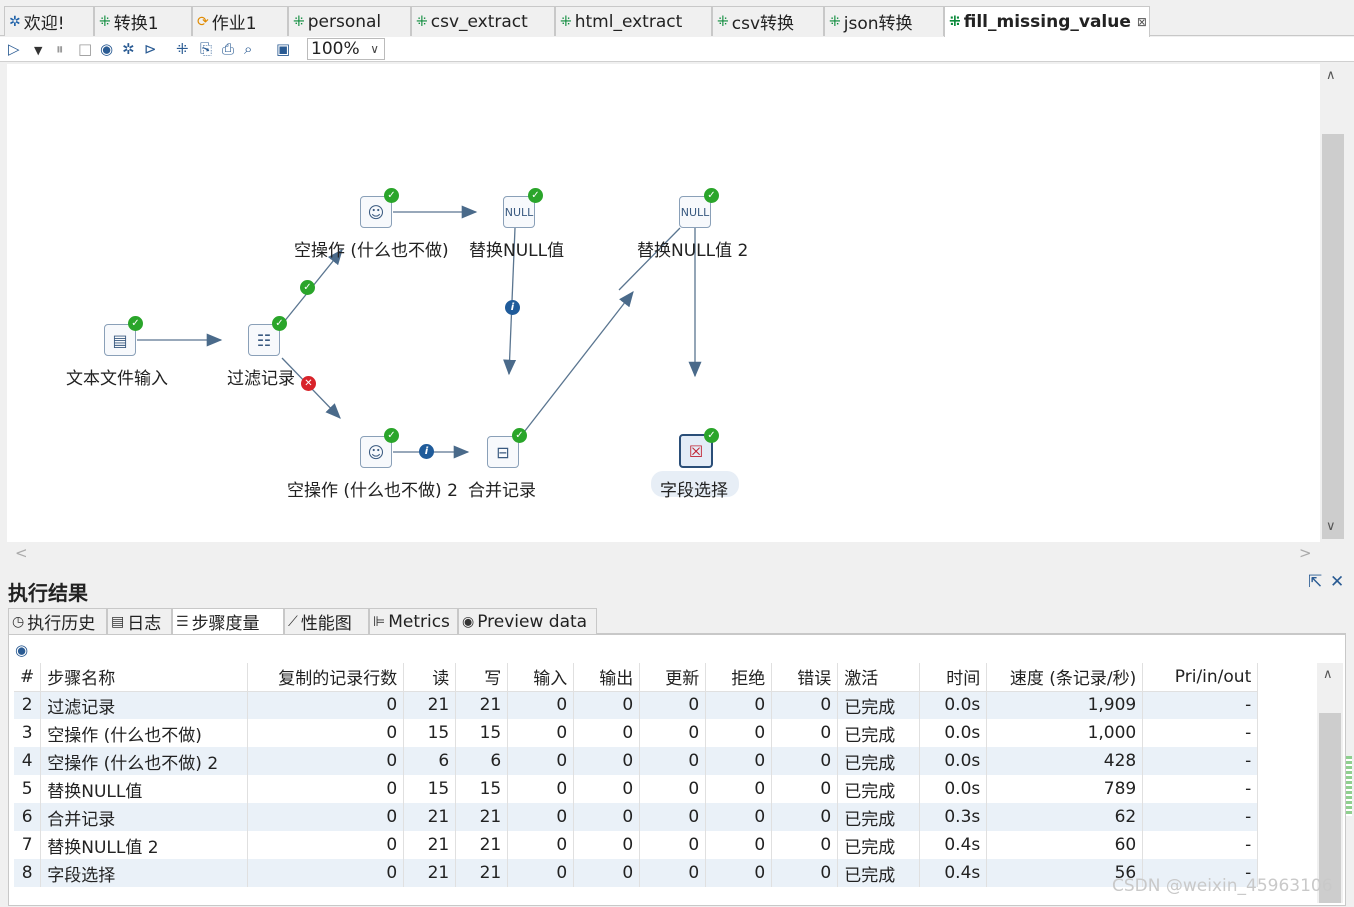 This screenshot has width=1354, height=907. What do you see at coordinates (283, 49) in the screenshot?
I see `snap-icon: ▣` at bounding box center [283, 49].